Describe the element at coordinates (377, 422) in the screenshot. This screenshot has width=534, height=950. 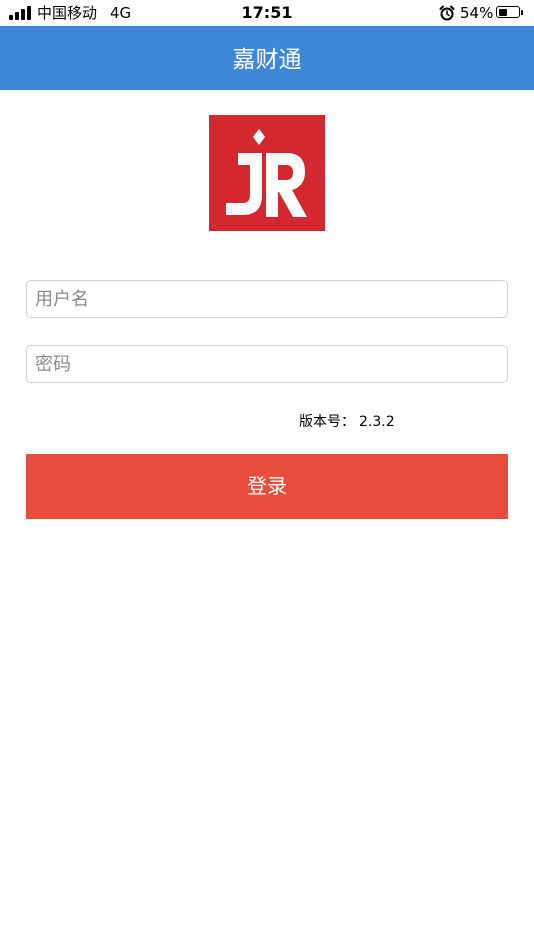
I see `version-number: 2.3.2` at that location.